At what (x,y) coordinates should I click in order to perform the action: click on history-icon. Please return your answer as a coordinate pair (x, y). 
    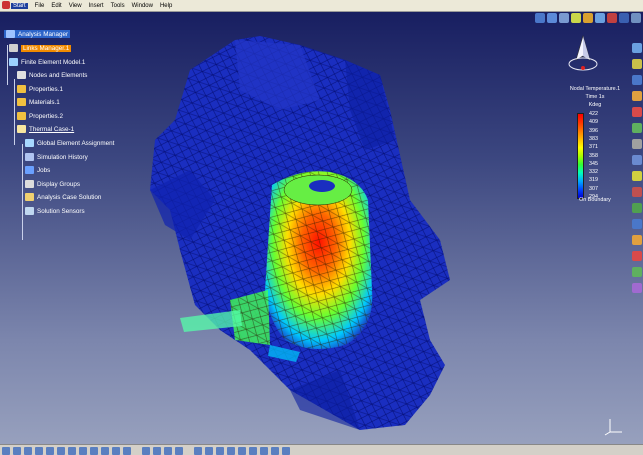
    Looking at the image, I should click on (29, 157).